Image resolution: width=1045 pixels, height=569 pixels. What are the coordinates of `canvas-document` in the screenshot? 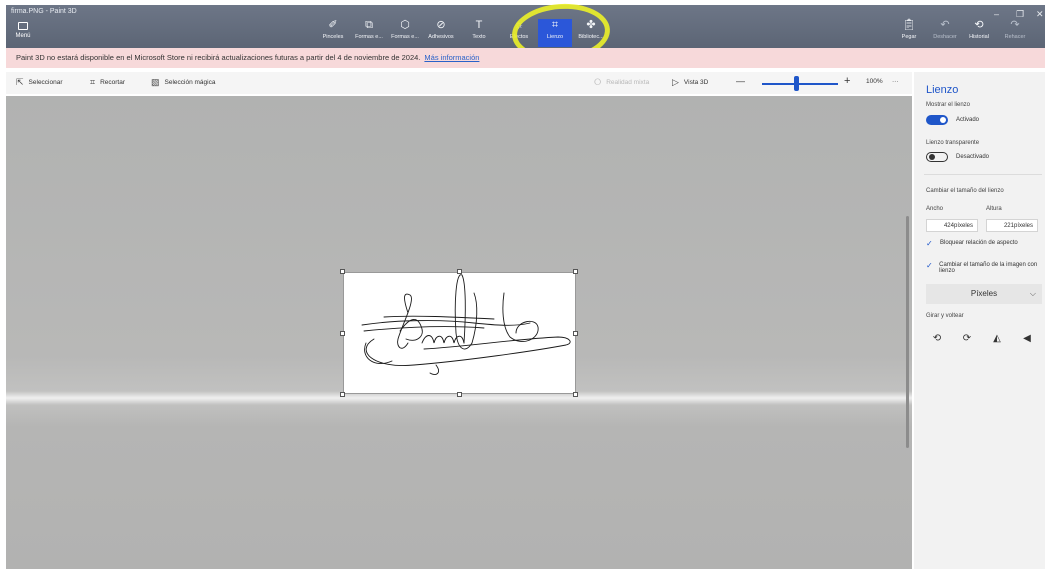 It's located at (459, 333).